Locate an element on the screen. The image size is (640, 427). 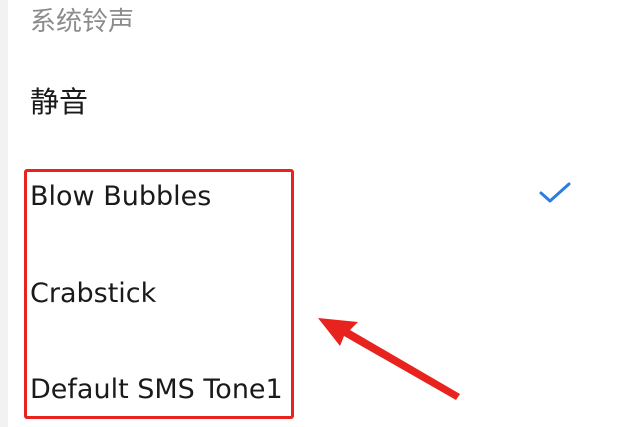
section-header-system-ringtones: 系统铃声 is located at coordinates (82, 22).